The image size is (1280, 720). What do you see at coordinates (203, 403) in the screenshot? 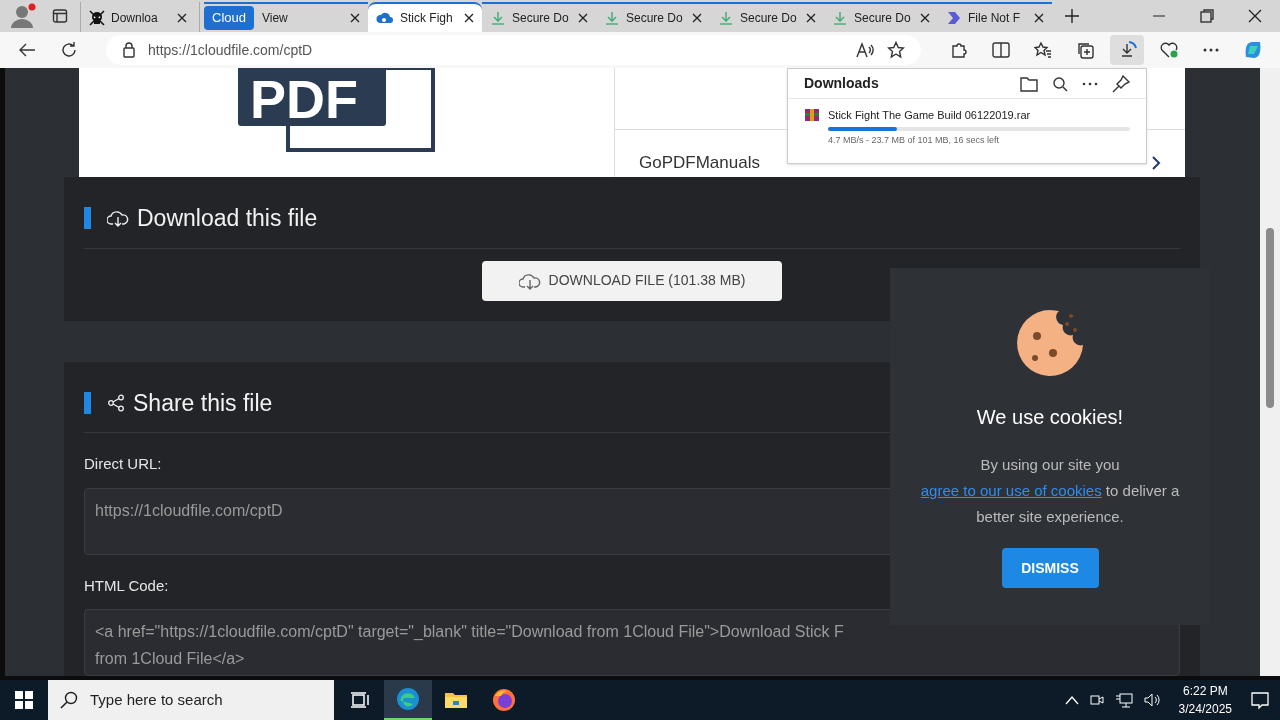
I see `section-title: Share this file` at bounding box center [203, 403].